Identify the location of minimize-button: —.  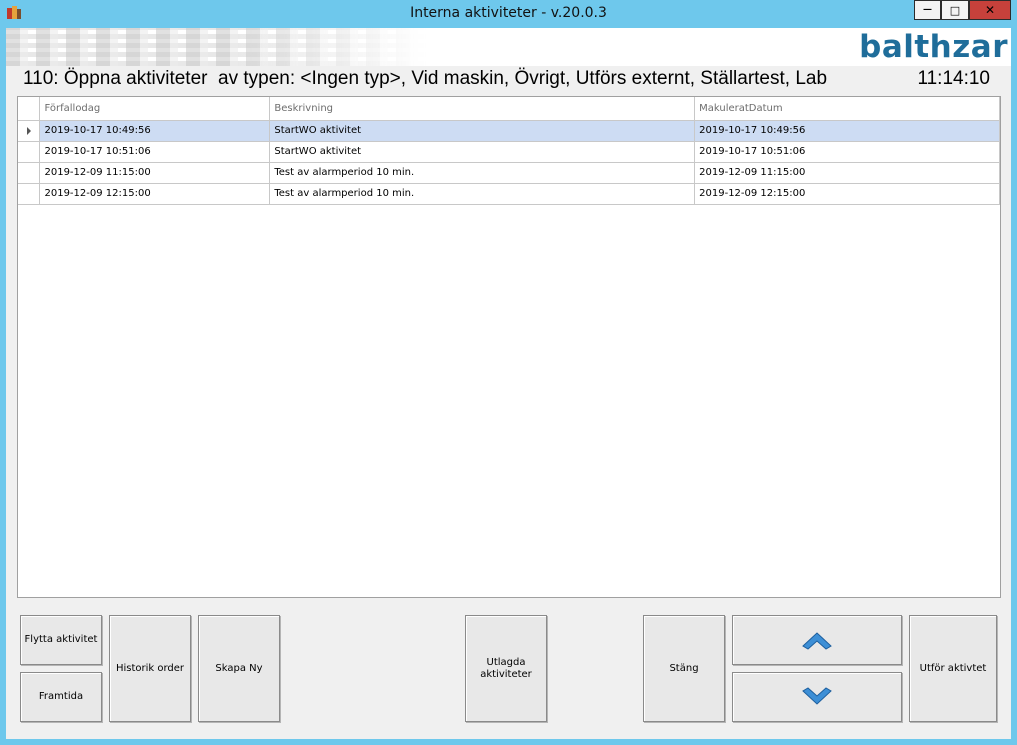
(927, 10).